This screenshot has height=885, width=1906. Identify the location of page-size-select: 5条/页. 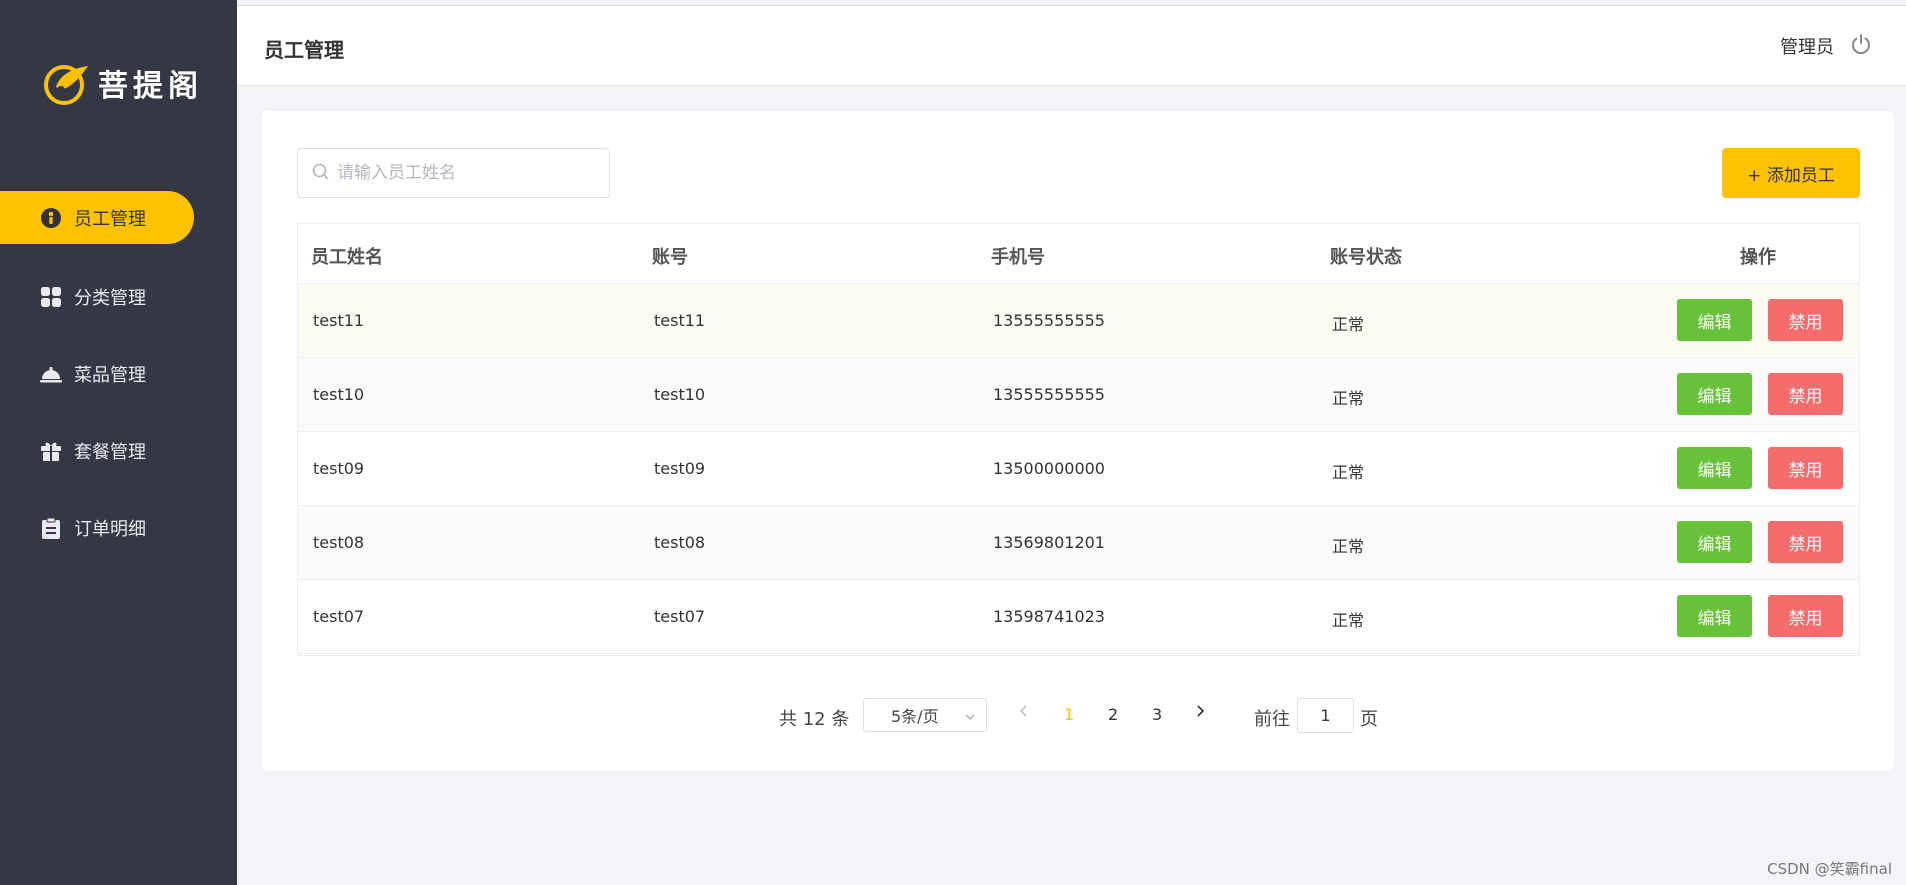
(925, 715).